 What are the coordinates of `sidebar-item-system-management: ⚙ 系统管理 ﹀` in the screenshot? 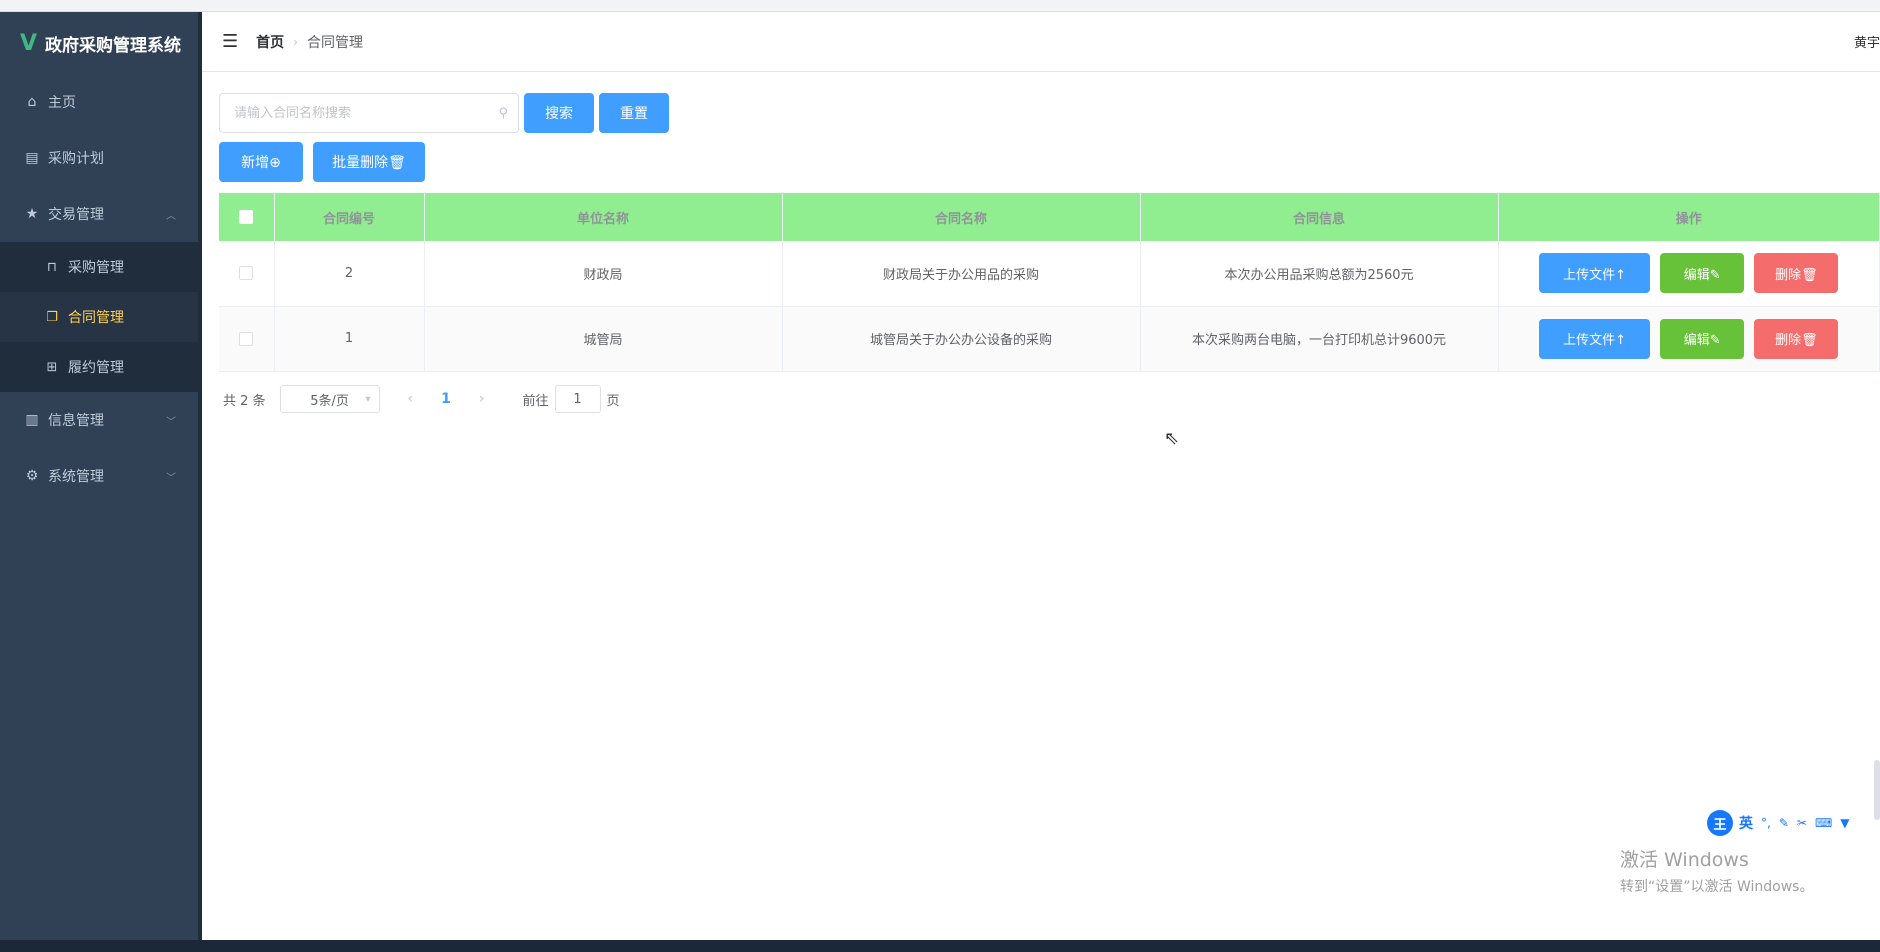 It's located at (99, 476).